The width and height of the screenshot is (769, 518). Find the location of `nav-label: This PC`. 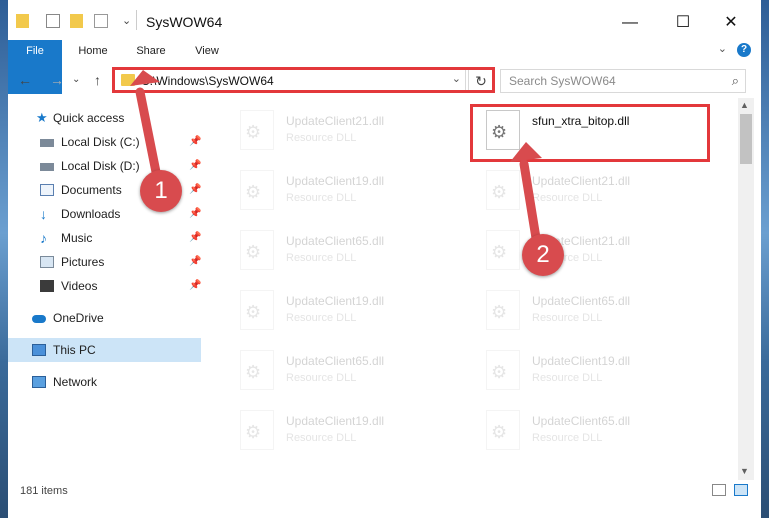

nav-label: This PC is located at coordinates (74, 350).